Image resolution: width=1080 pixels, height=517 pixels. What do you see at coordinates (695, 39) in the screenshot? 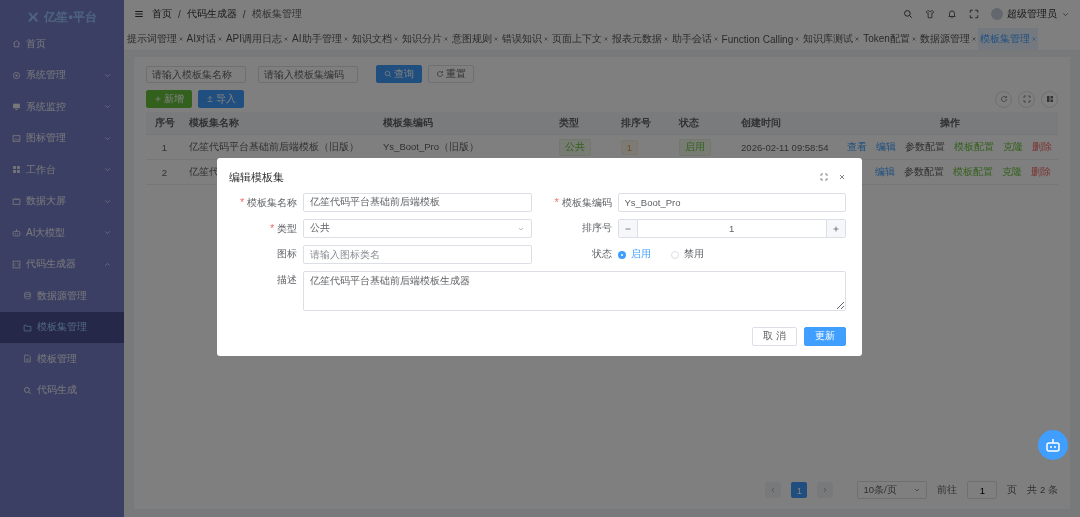
I see `tab: 助手会话` at bounding box center [695, 39].